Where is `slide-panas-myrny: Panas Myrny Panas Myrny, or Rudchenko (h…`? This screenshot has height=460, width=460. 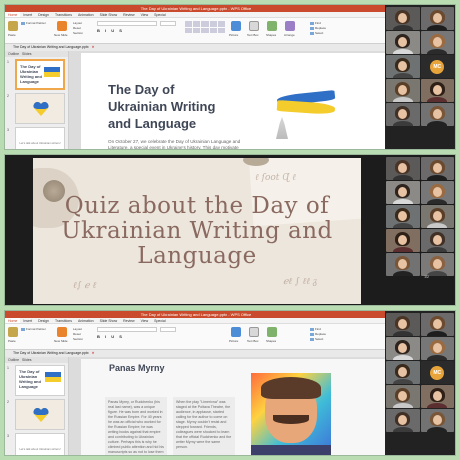
slide-panas-myrny: Panas Myrny Panas Myrny, or Rudchenko (h… is located at coordinates (234, 407).